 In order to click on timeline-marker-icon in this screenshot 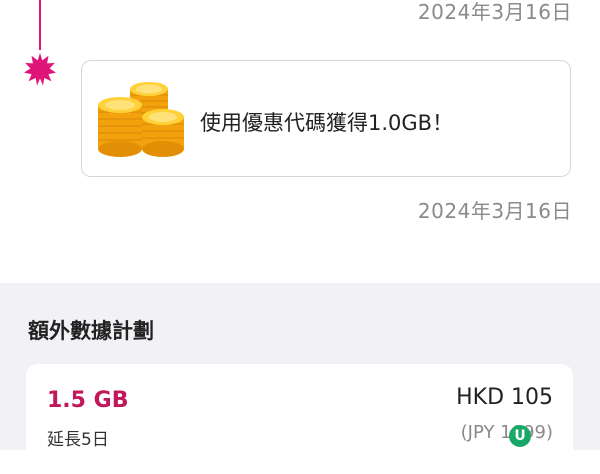, I will do `click(40, 69)`.